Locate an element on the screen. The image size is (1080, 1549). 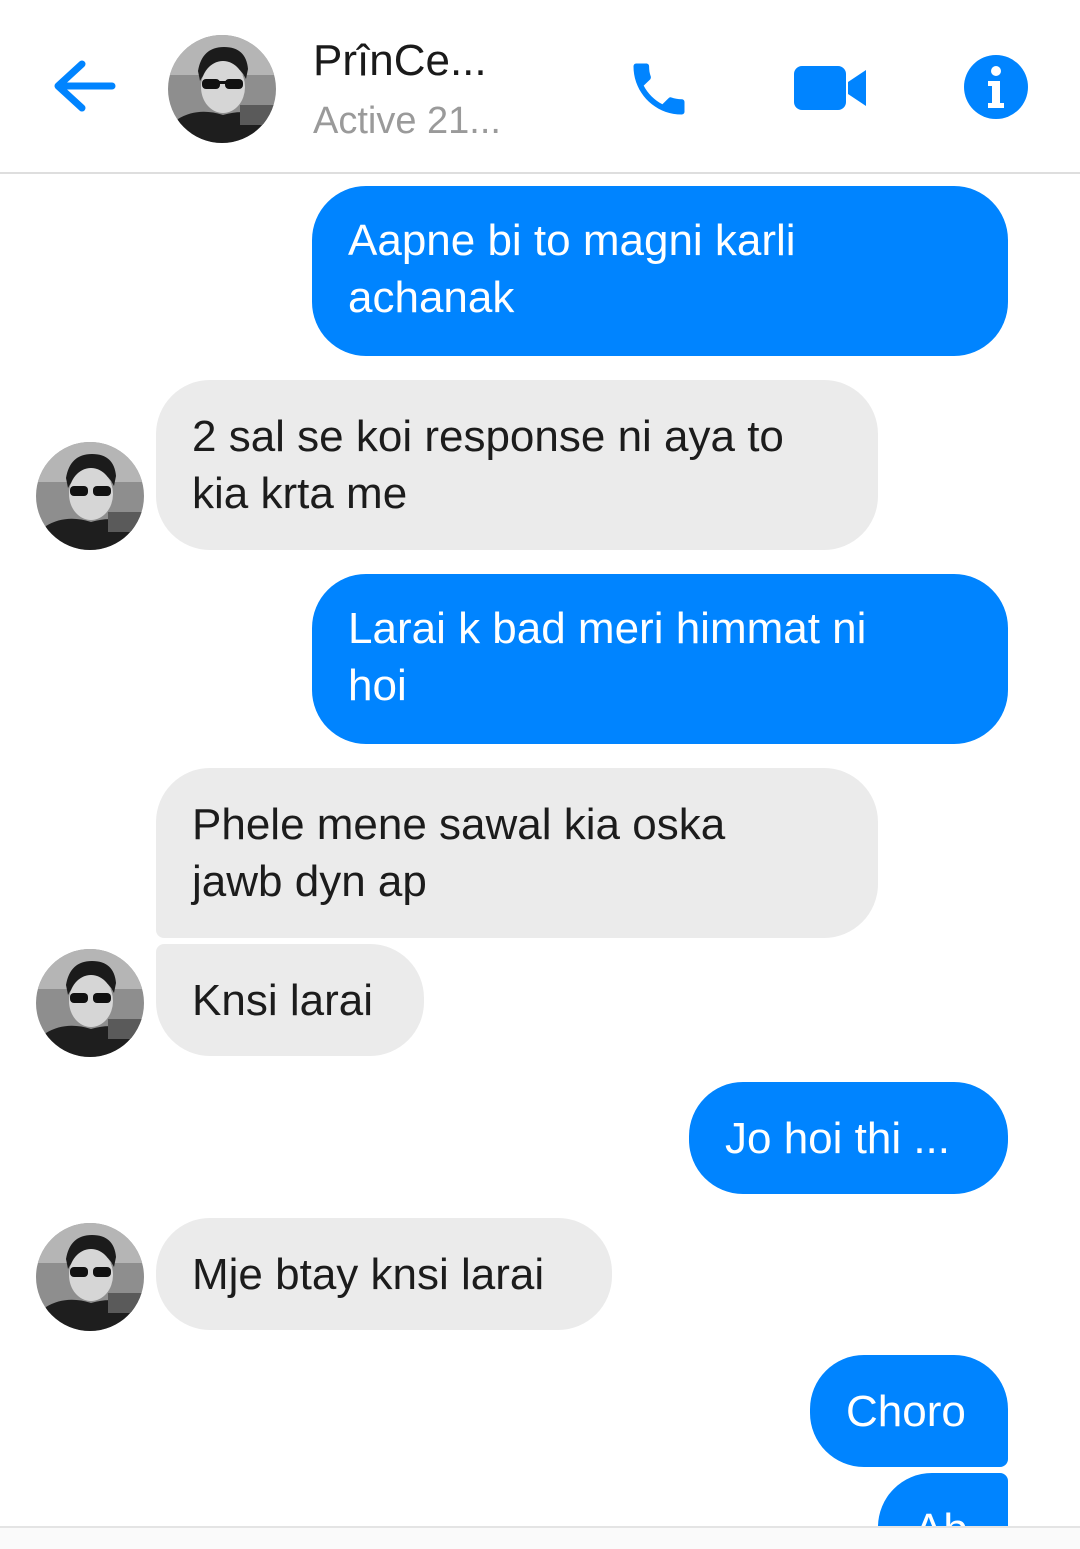
composer-area is located at coordinates (540, 1538).